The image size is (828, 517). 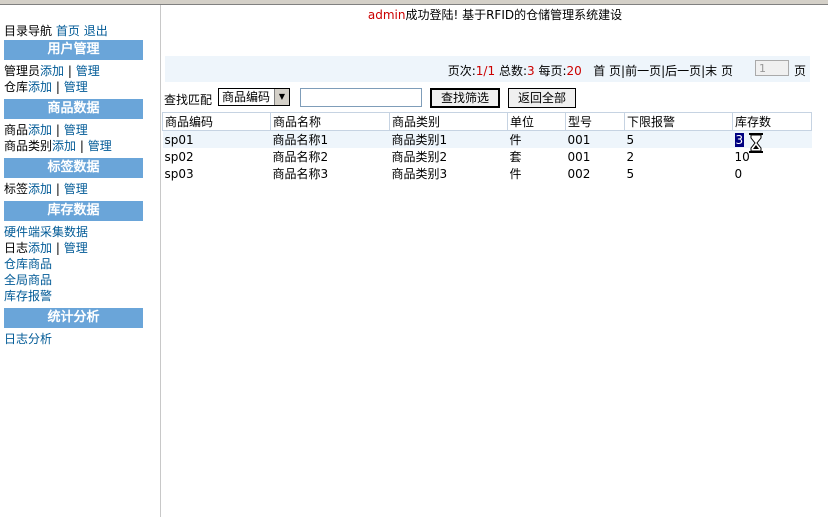 I want to click on tag-label: 标签, so click(x=16, y=189).